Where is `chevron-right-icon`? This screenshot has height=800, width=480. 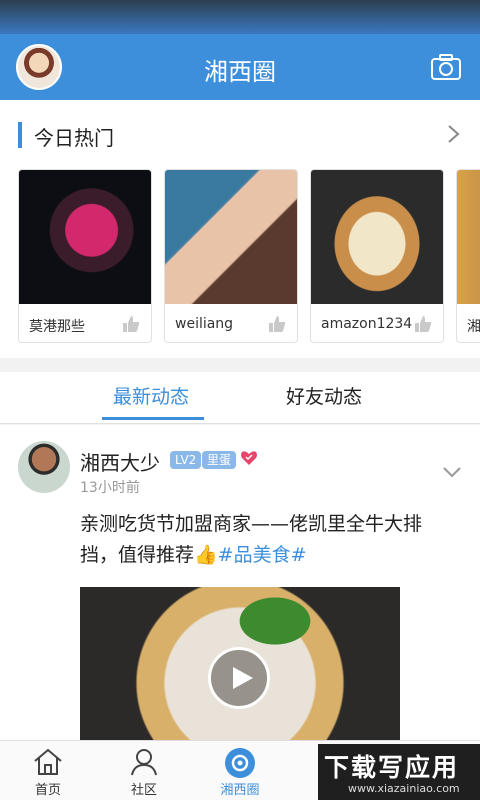 chevron-right-icon is located at coordinates (454, 134).